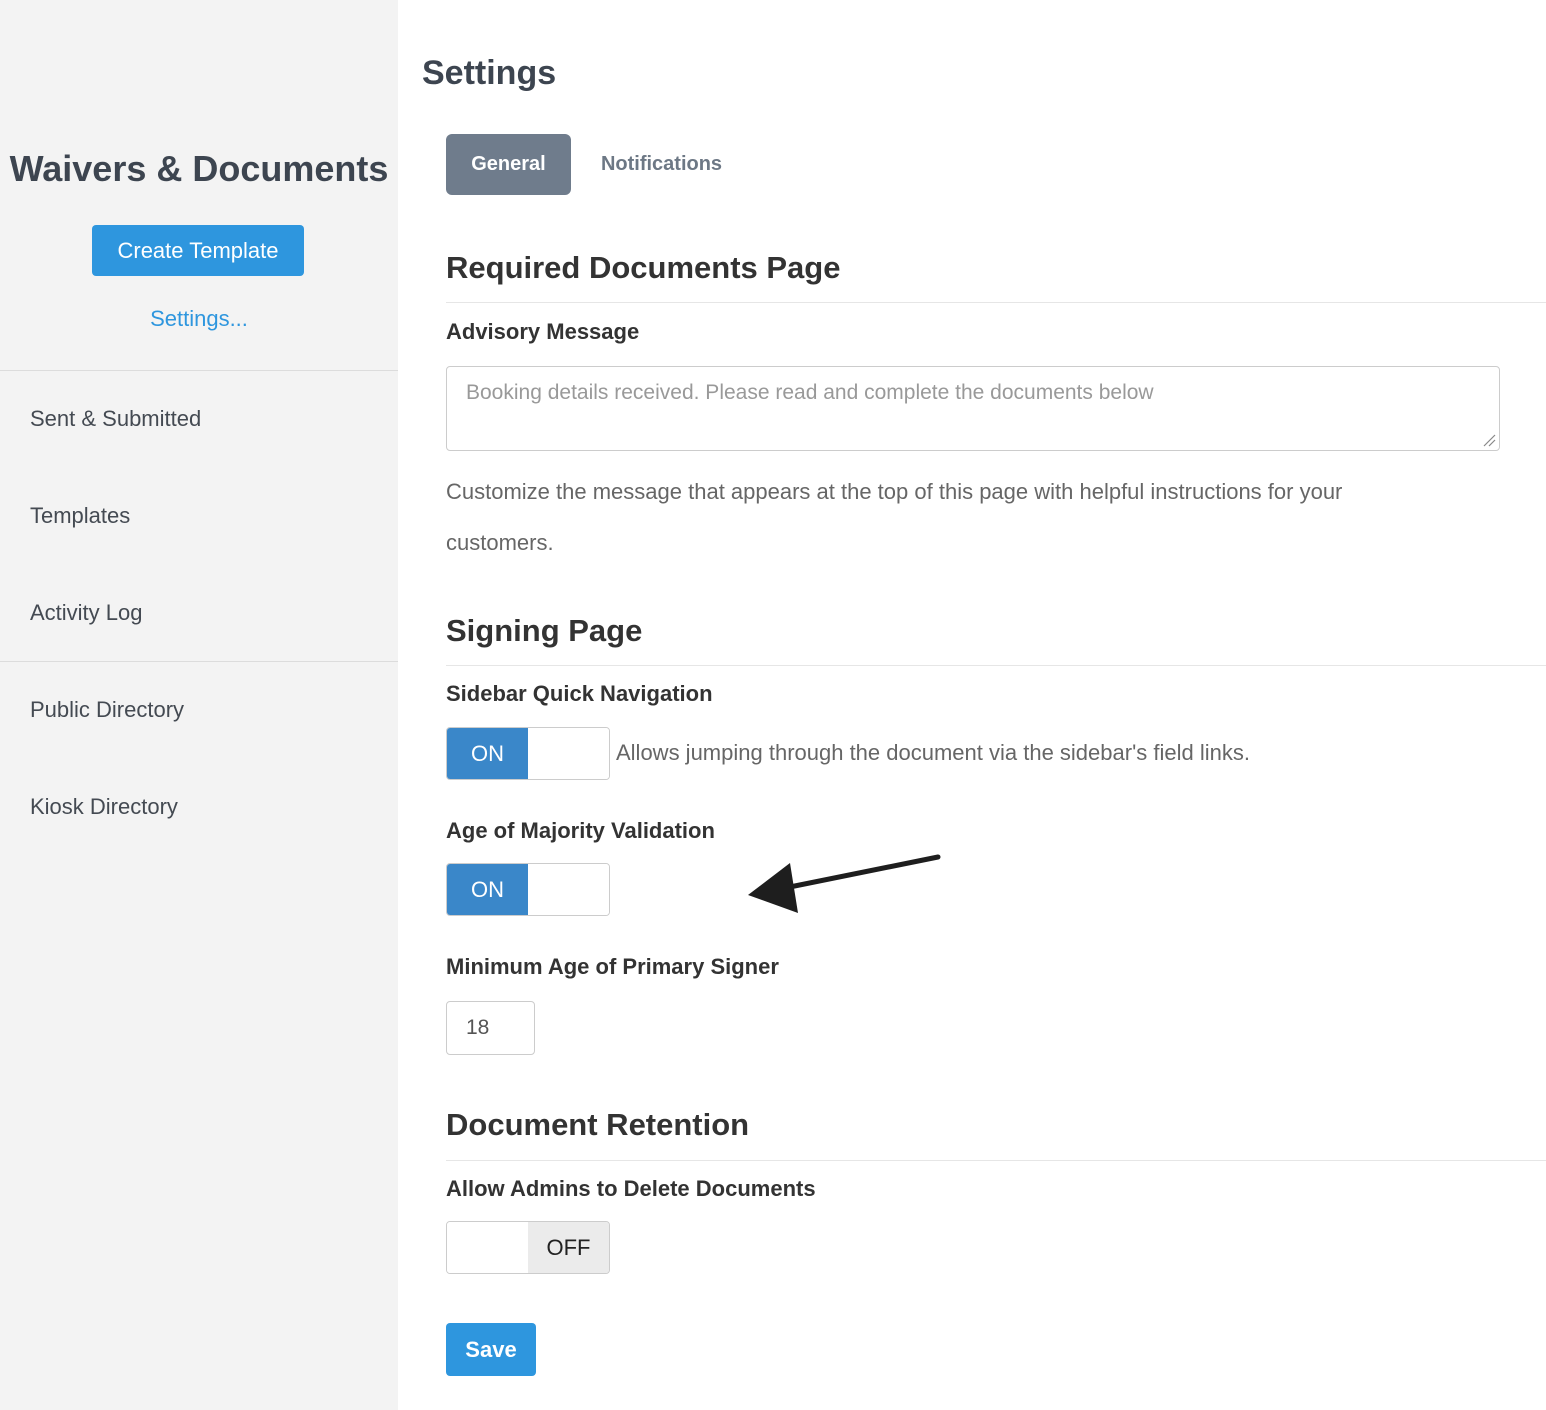 The width and height of the screenshot is (1546, 1410). What do you see at coordinates (489, 73) in the screenshot?
I see `page-title: Settings` at bounding box center [489, 73].